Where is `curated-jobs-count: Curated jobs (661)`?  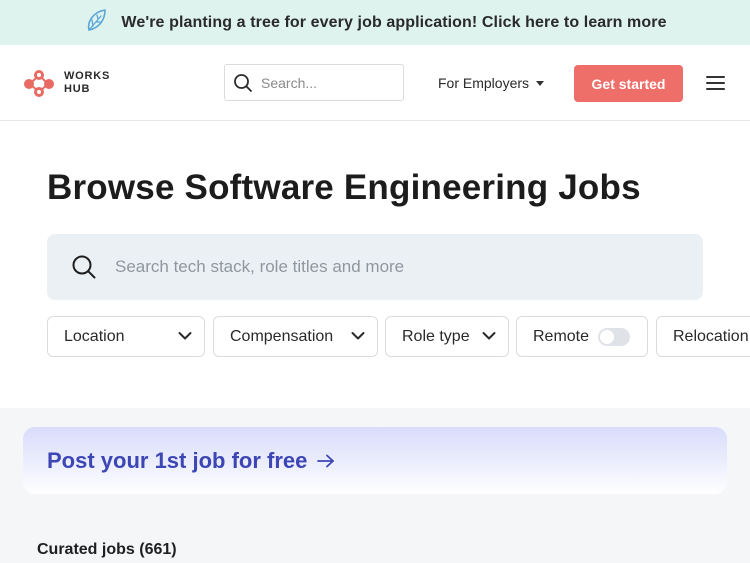 curated-jobs-count: Curated jobs (661) is located at coordinates (107, 549).